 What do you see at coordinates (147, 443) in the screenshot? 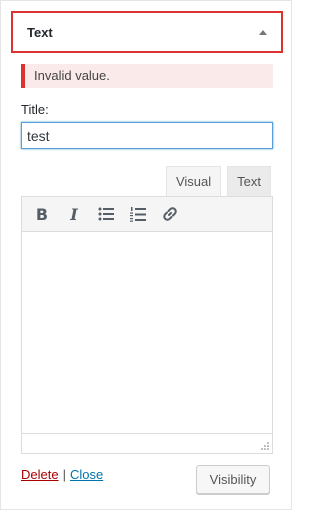
I see `editor-statusbar` at bounding box center [147, 443].